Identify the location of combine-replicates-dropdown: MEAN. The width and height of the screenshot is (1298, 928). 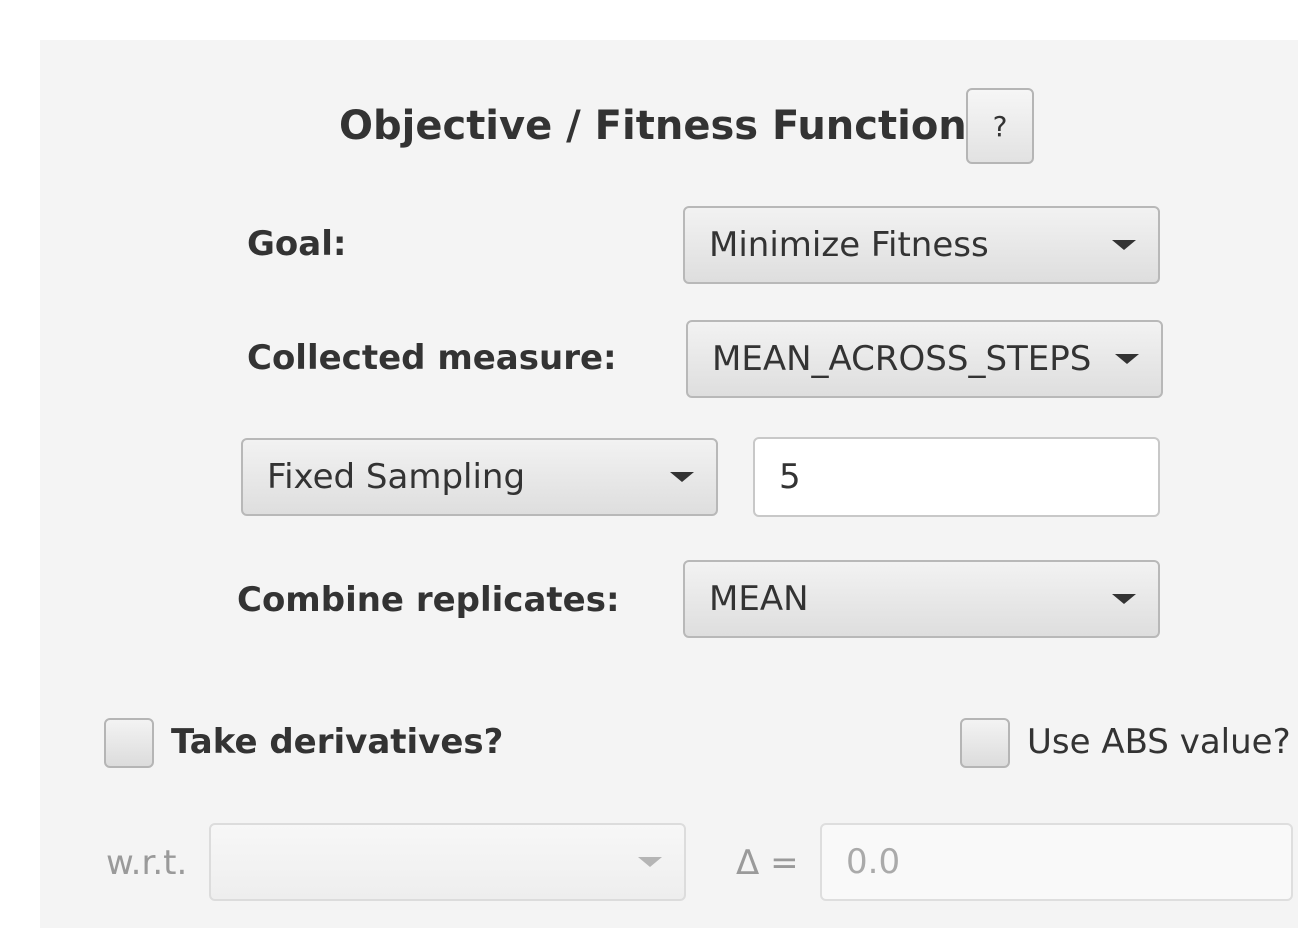
(921, 599).